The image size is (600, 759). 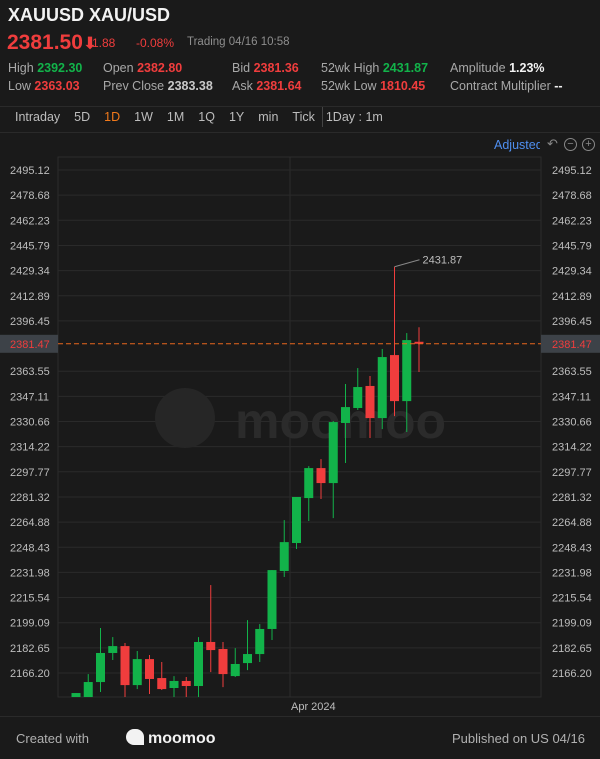 I want to click on y-tick-label-left: 2363.55, so click(x=30, y=372).